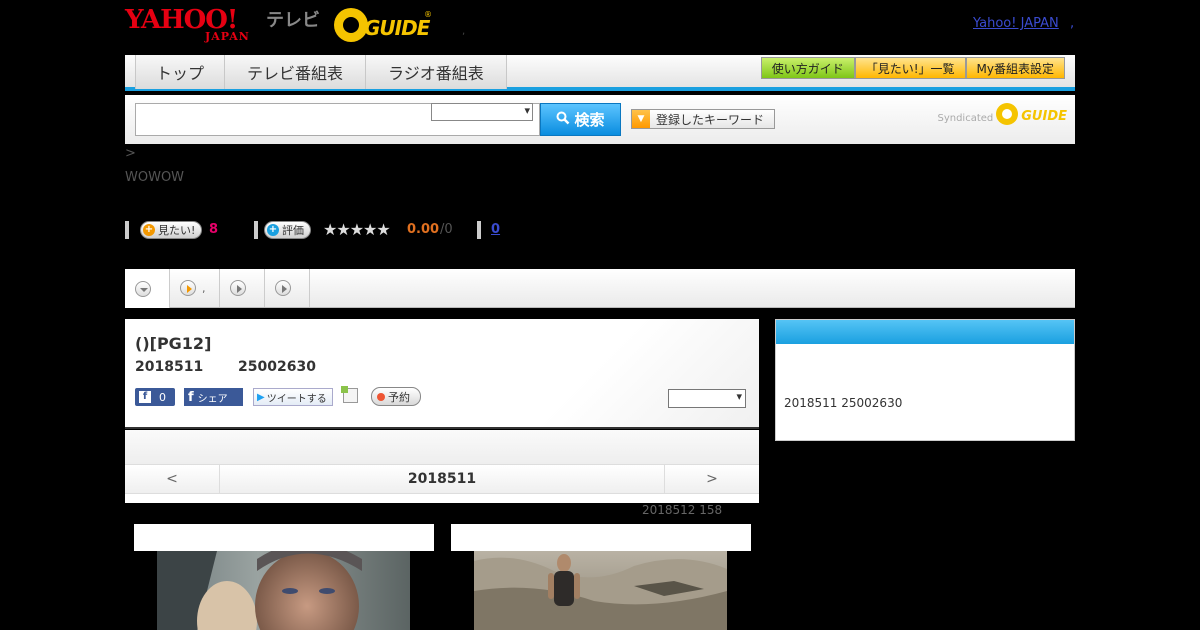 This screenshot has height=630, width=1200. What do you see at coordinates (925, 332) in the screenshot?
I see `sidebar-header` at bounding box center [925, 332].